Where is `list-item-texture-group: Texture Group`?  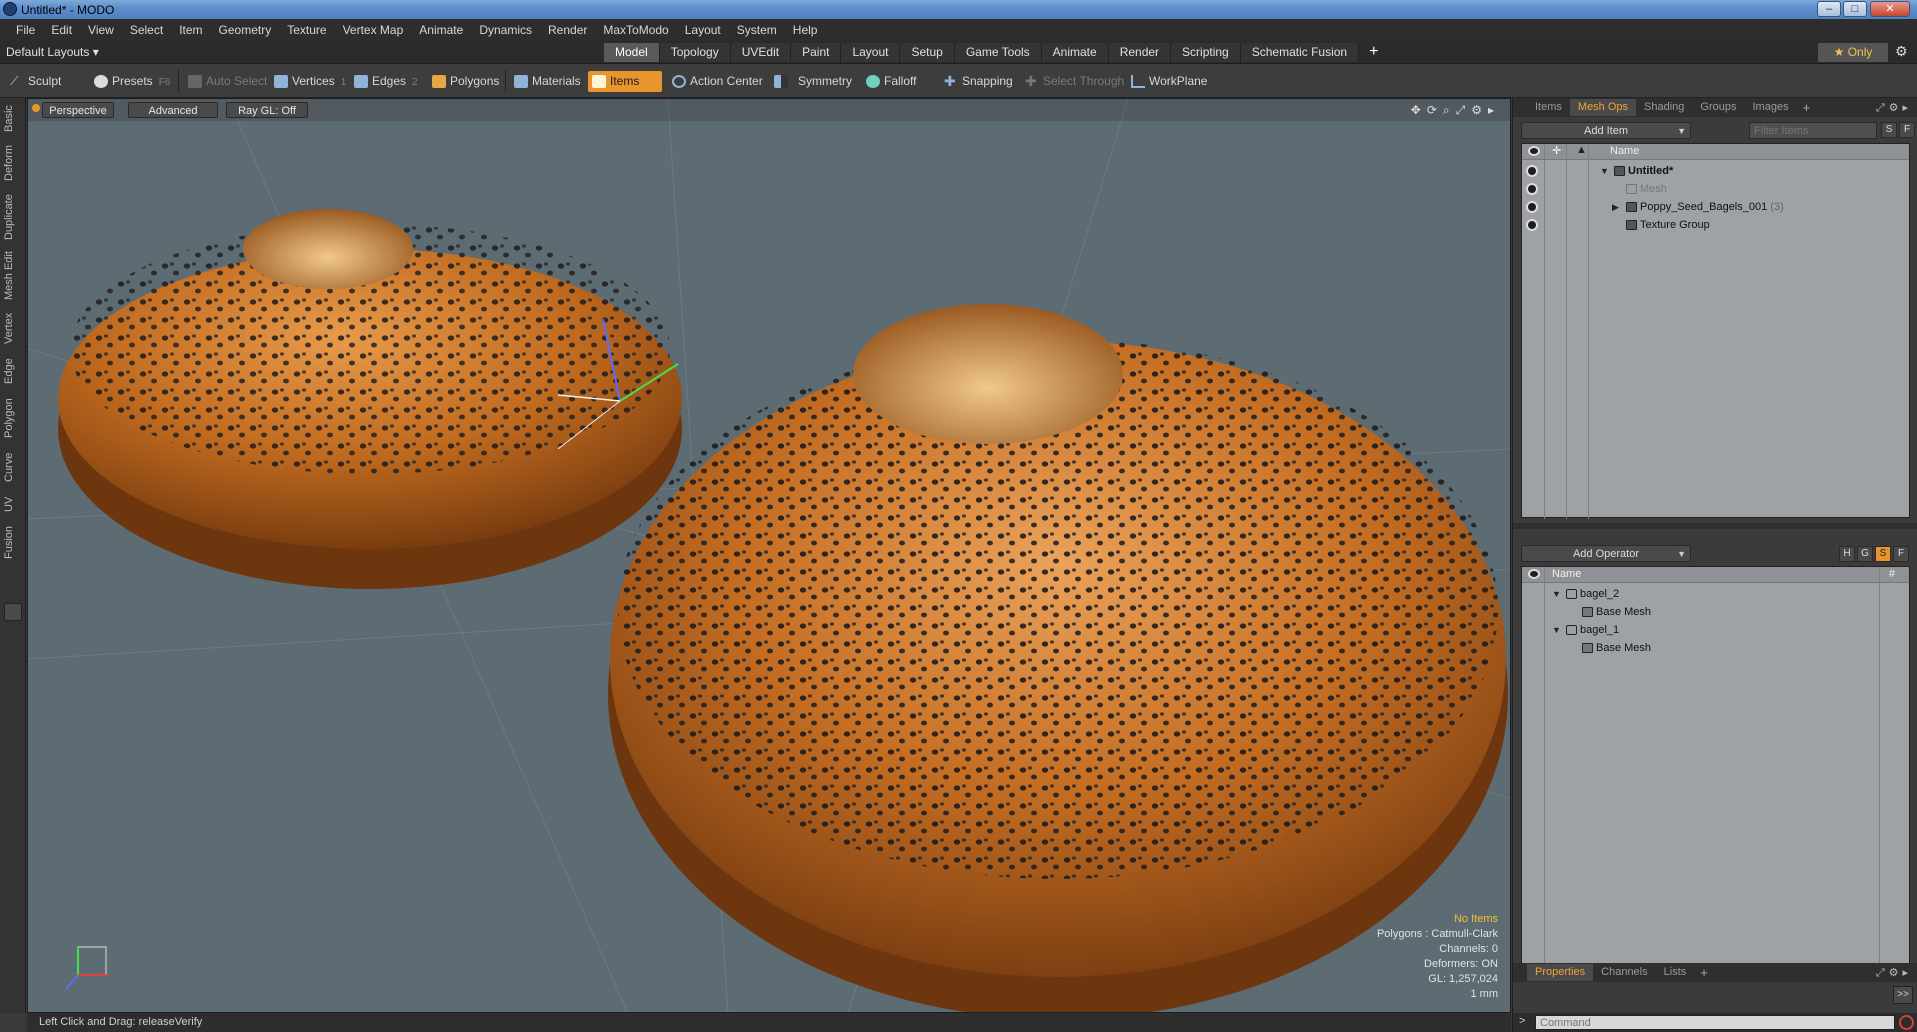
list-item-texture-group: Texture Group is located at coordinates (1715, 225).